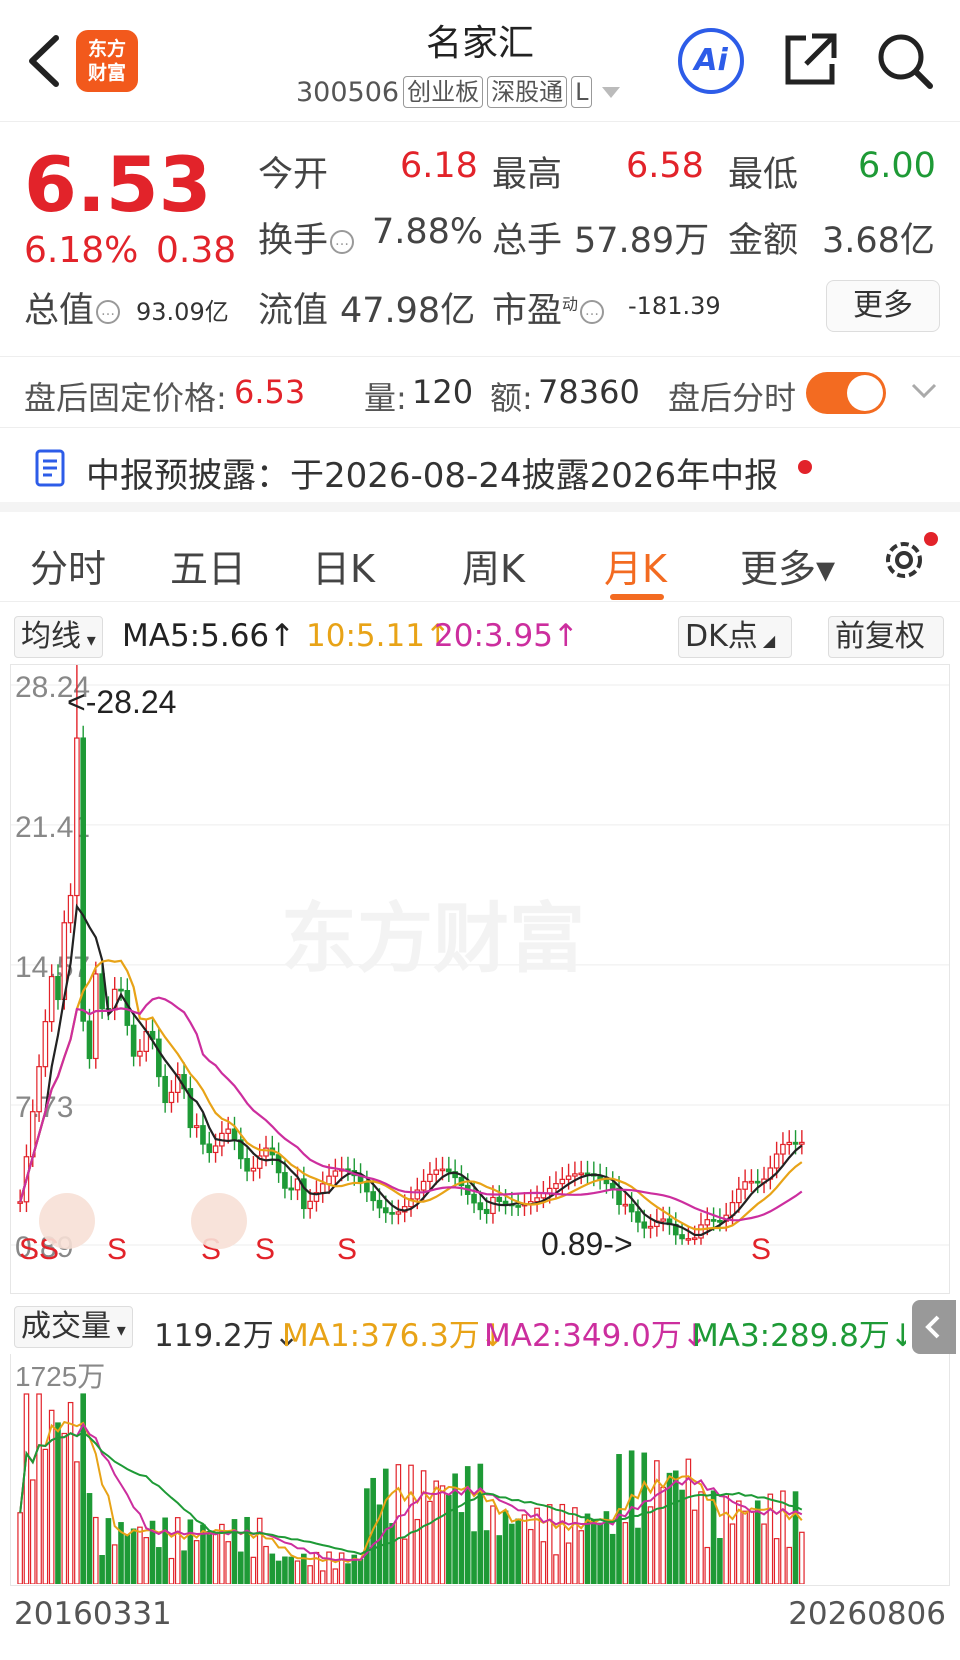 The image size is (960, 1660). Describe the element at coordinates (443, 92) in the screenshot. I see `board-tag: 创业板` at that location.